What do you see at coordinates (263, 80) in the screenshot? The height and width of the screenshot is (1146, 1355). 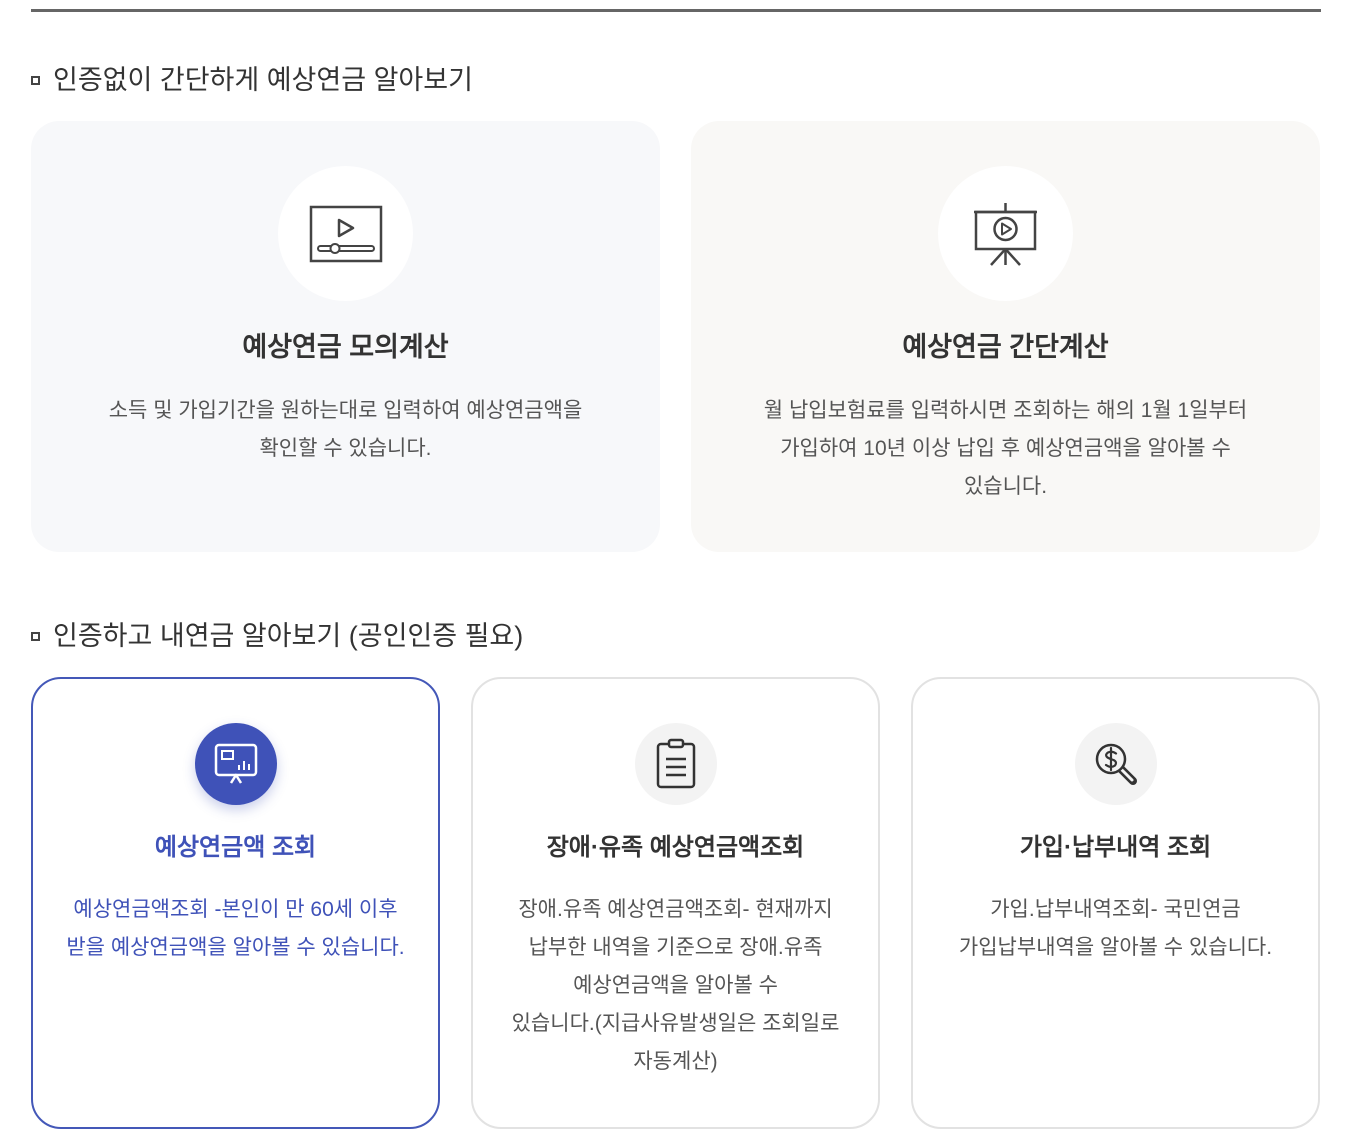 I see `section-title-text: 인증없이 간단하게 예상연금 알아보기` at bounding box center [263, 80].